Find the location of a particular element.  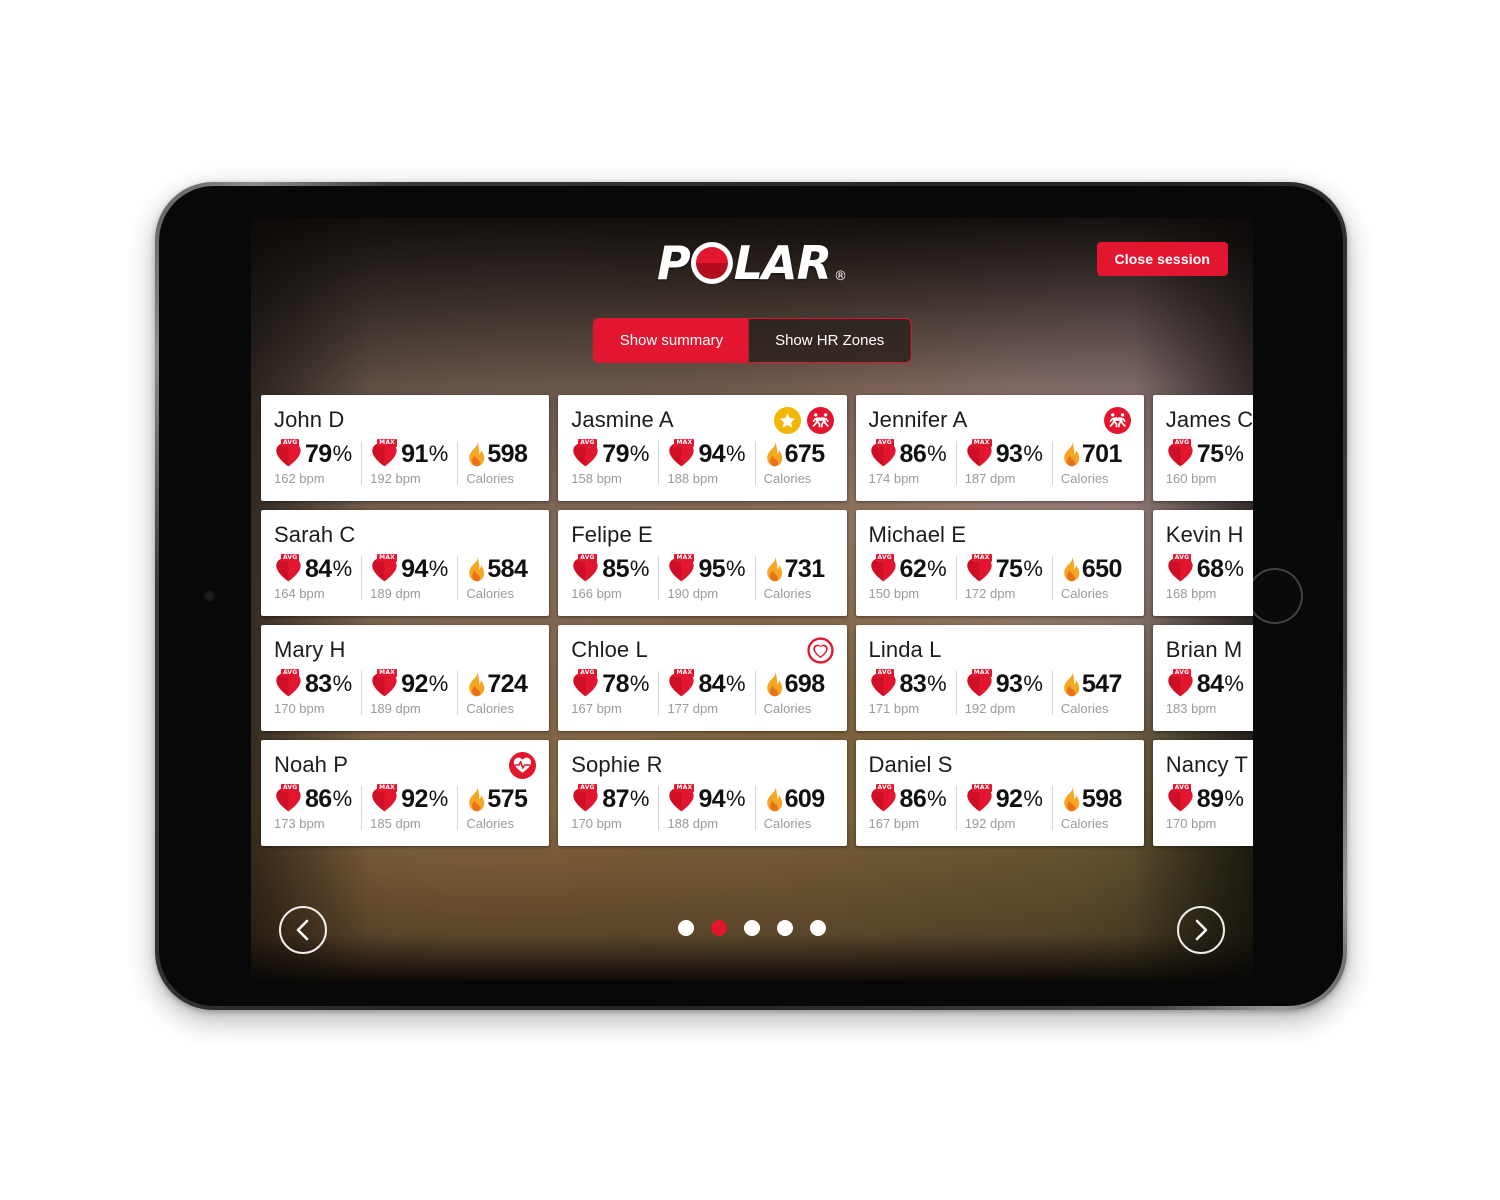

avg-hr-bpm: 164 bpm is located at coordinates (299, 593).